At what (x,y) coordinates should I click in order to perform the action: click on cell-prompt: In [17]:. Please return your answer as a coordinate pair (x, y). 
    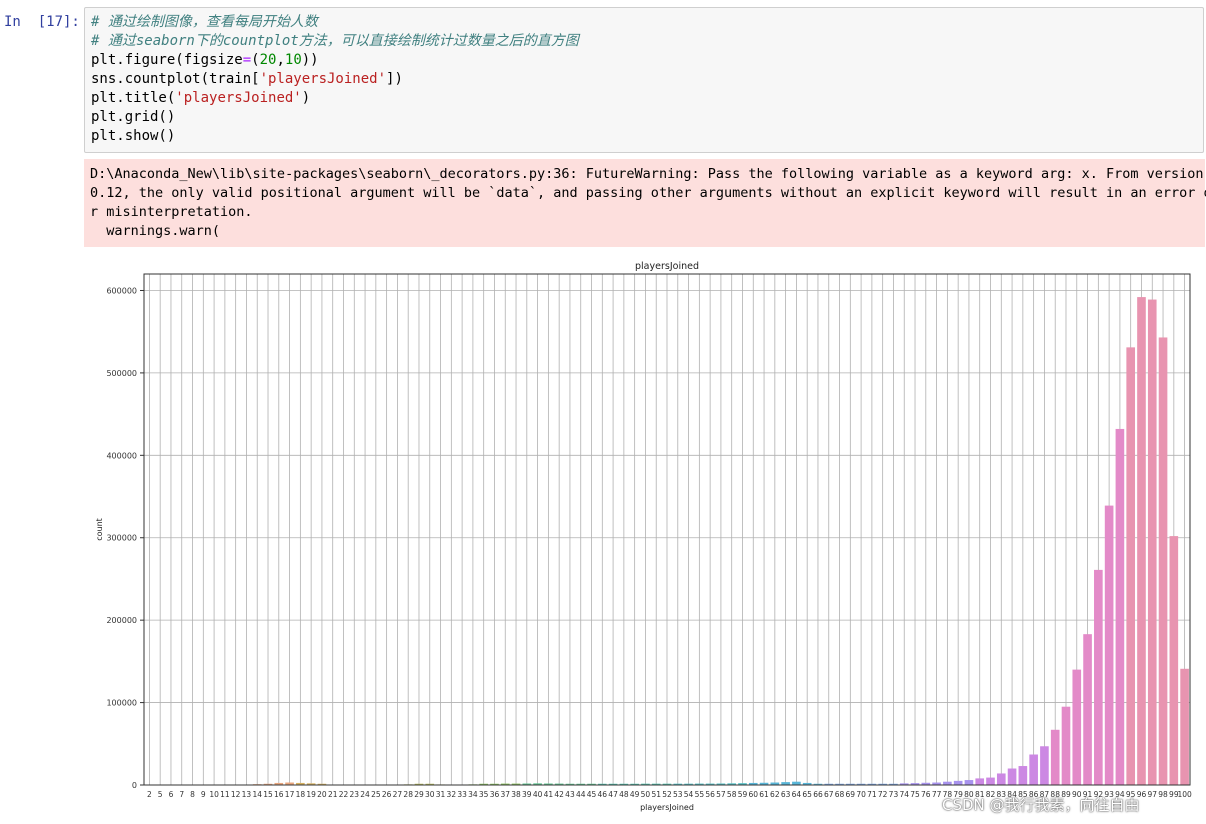
    Looking at the image, I should click on (42, 22).